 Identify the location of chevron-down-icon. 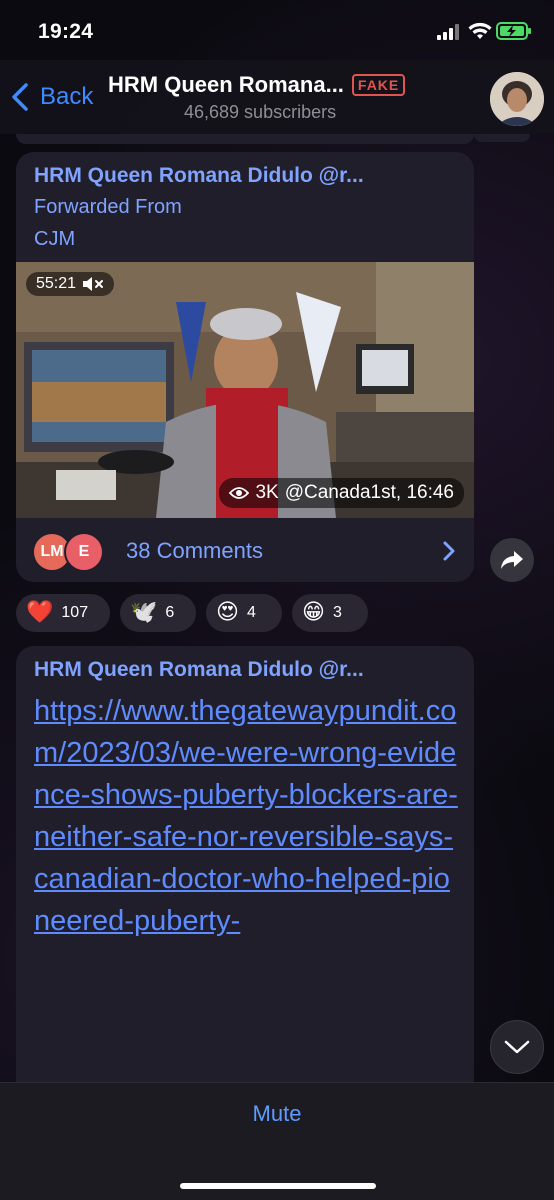
(517, 1047).